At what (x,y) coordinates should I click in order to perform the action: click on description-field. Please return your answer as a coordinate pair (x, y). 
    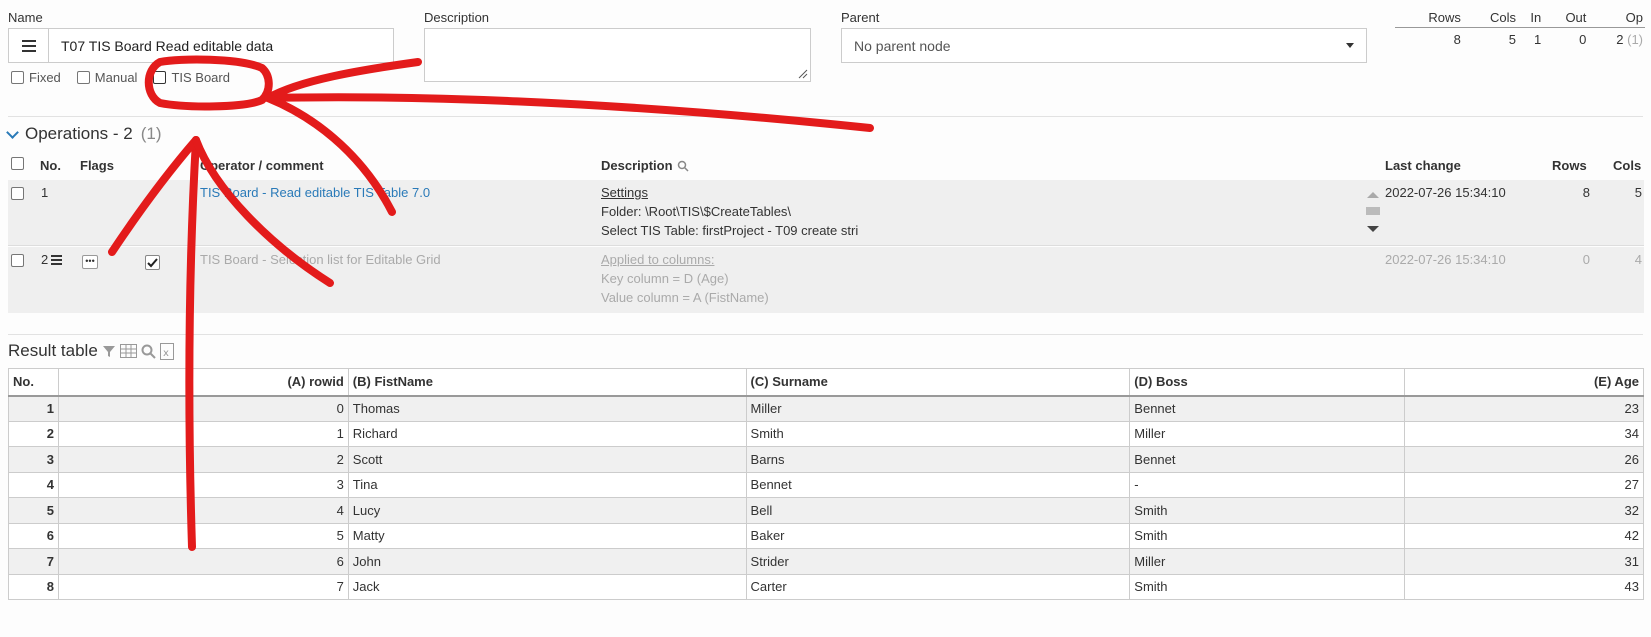
    Looking at the image, I should click on (617, 55).